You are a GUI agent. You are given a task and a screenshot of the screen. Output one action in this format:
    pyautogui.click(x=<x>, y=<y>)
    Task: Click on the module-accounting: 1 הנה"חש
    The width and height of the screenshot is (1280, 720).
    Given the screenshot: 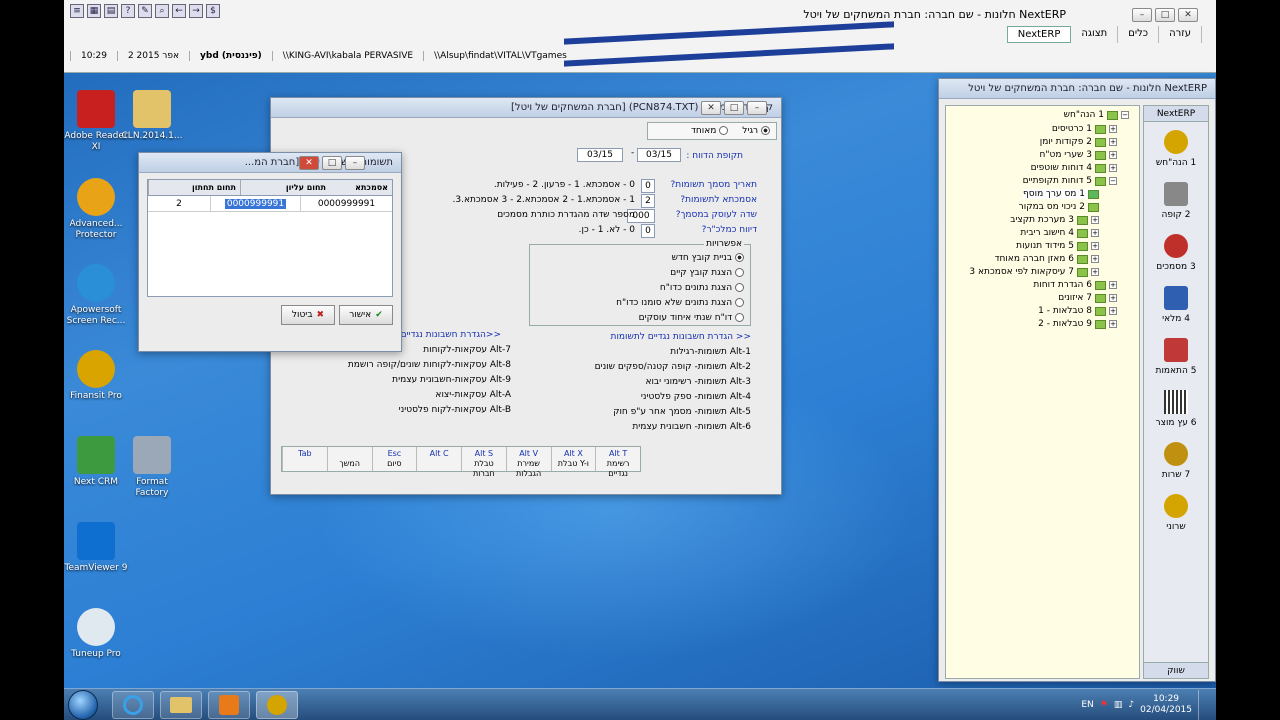 What is the action you would take?
    pyautogui.click(x=1176, y=149)
    